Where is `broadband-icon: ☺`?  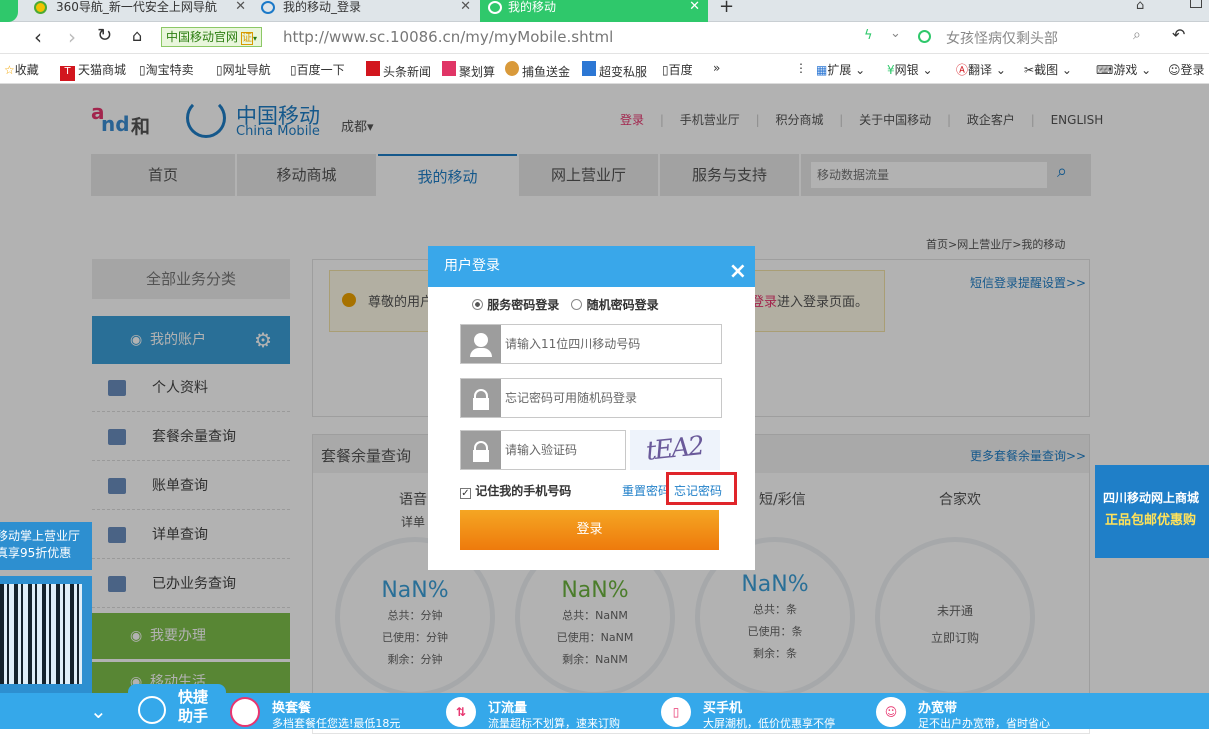
broadband-icon: ☺ is located at coordinates (891, 712).